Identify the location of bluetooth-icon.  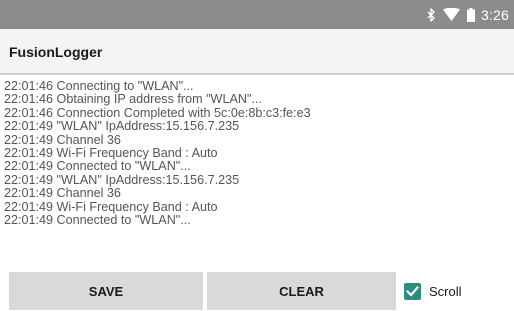
(431, 14).